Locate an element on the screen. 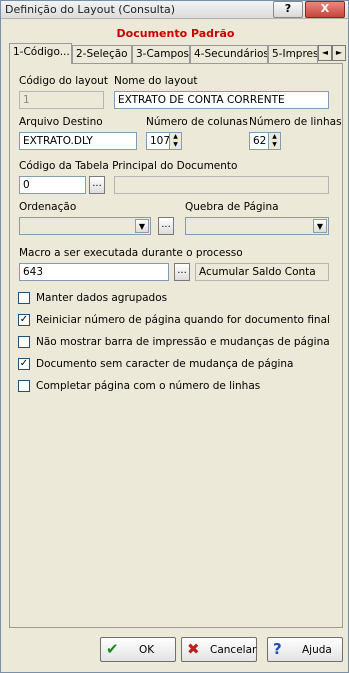 The height and width of the screenshot is (673, 349). codigo-layout-field: 1 is located at coordinates (61, 100).